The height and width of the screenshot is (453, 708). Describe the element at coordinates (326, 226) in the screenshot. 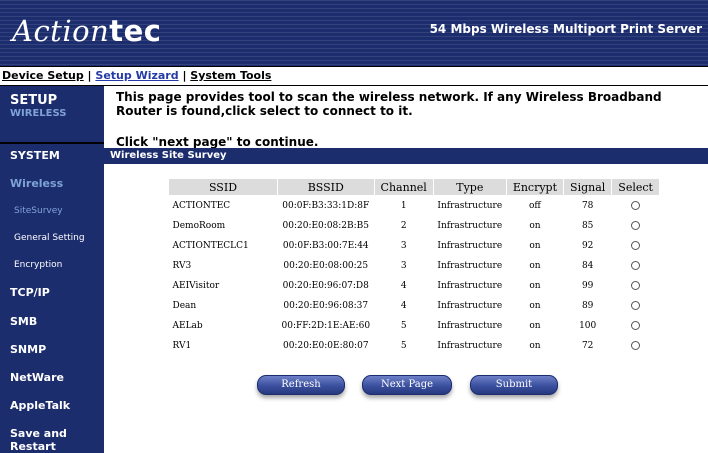

I see `cell-bssid: 00:20:E0:08:2B:B5` at that location.